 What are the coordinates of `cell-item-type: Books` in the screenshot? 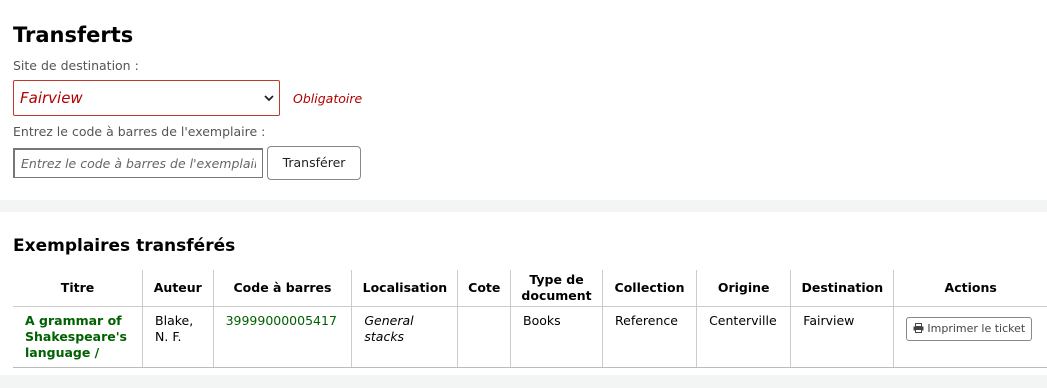 It's located at (556, 337).